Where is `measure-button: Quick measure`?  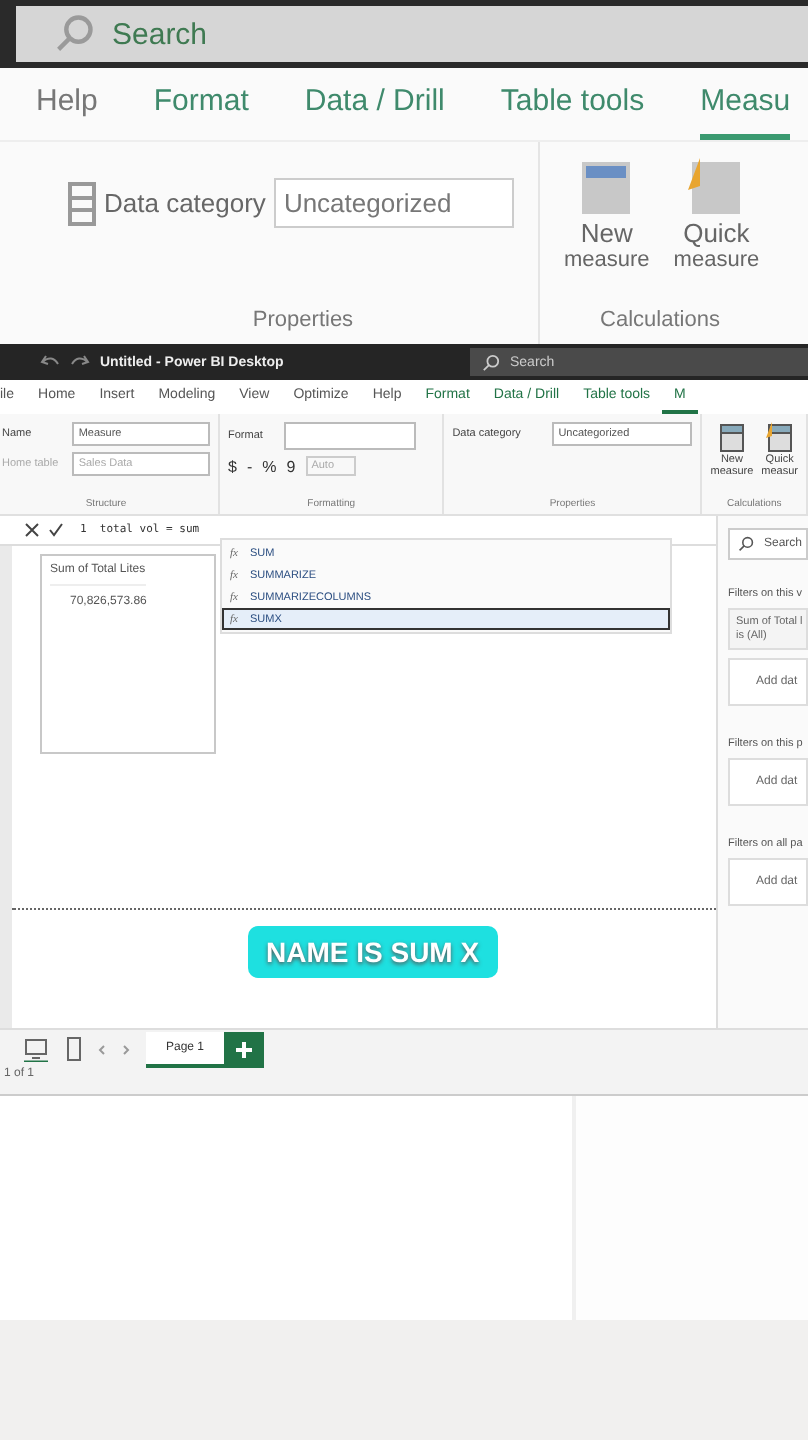
measure-button: Quick measure is located at coordinates (716, 215).